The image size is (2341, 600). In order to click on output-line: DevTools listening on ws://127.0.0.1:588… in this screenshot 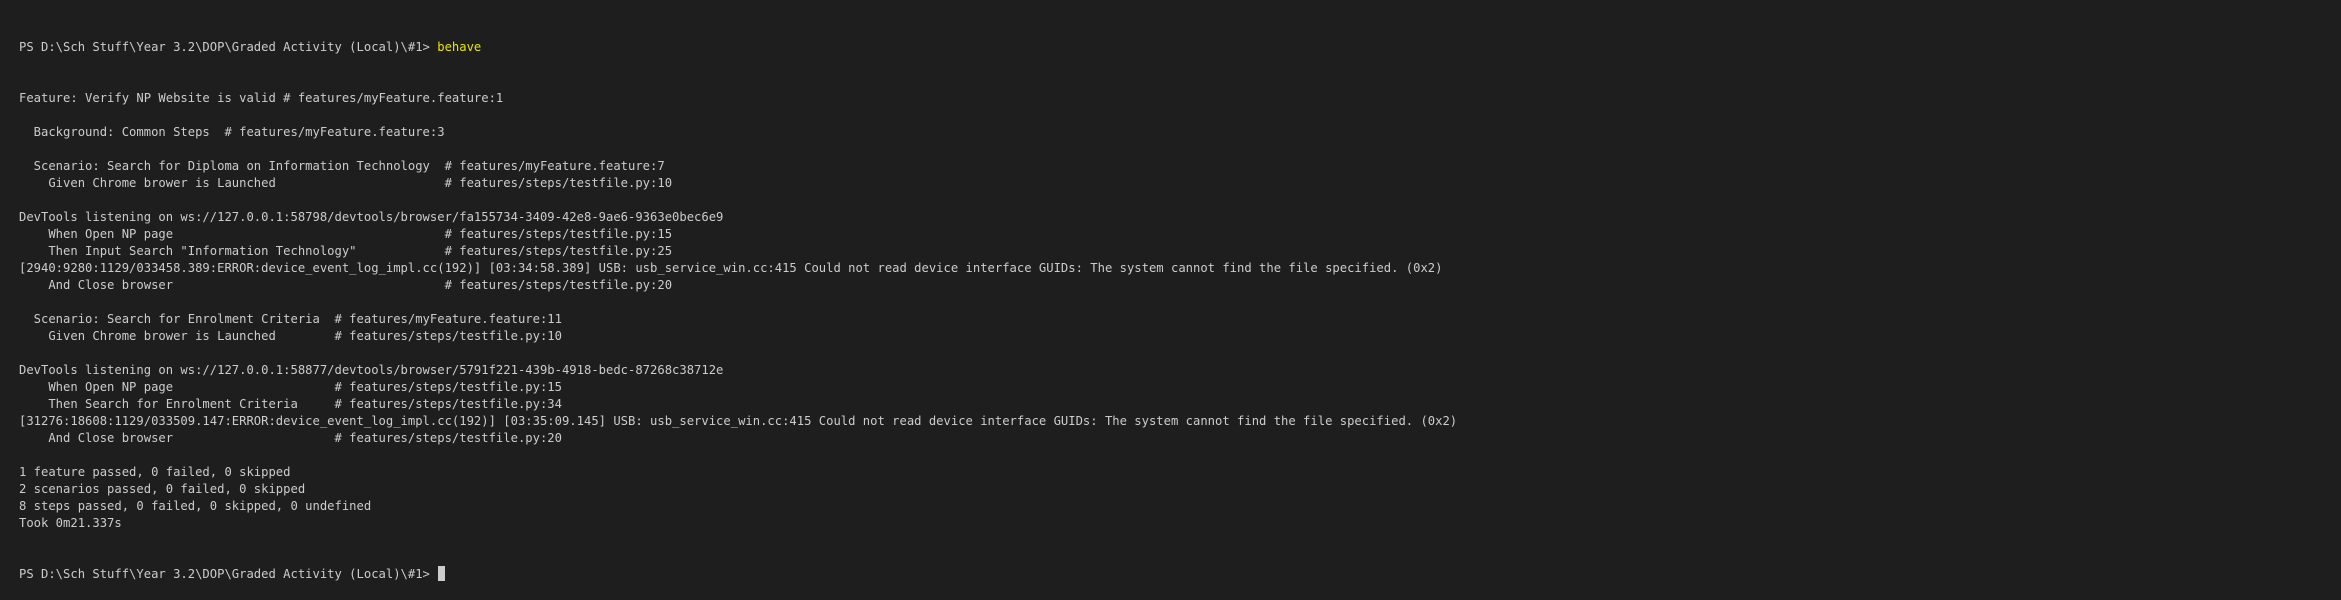, I will do `click(371, 370)`.